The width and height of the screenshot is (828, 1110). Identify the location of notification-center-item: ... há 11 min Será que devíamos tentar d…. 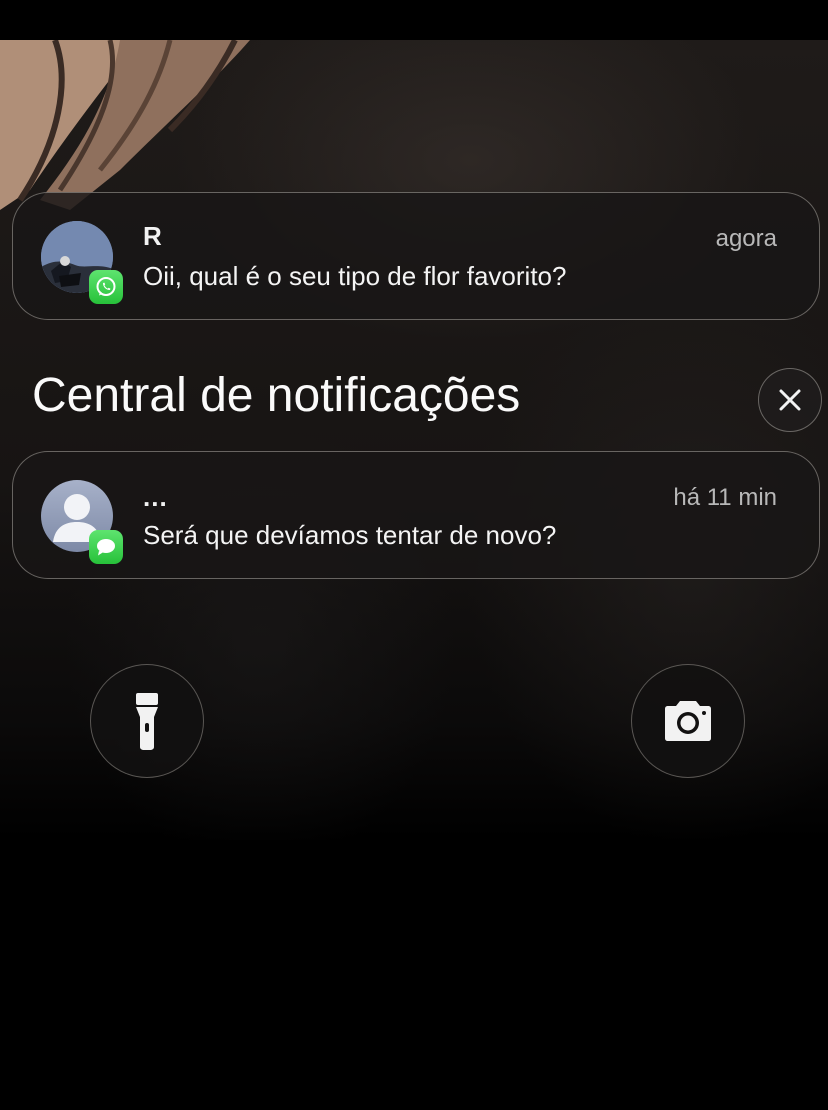
(416, 515).